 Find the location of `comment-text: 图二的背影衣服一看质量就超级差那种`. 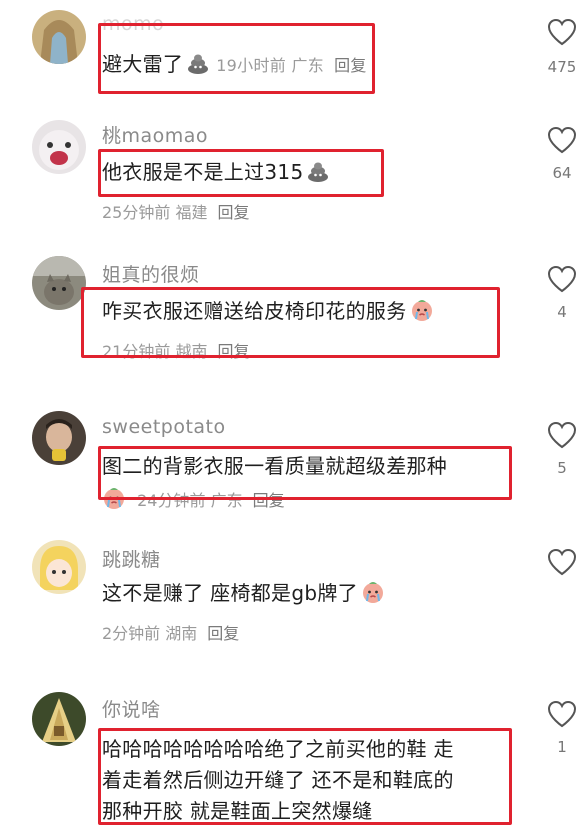

comment-text: 图二的背影衣服一看质量就超级差那种 is located at coordinates (274, 466).